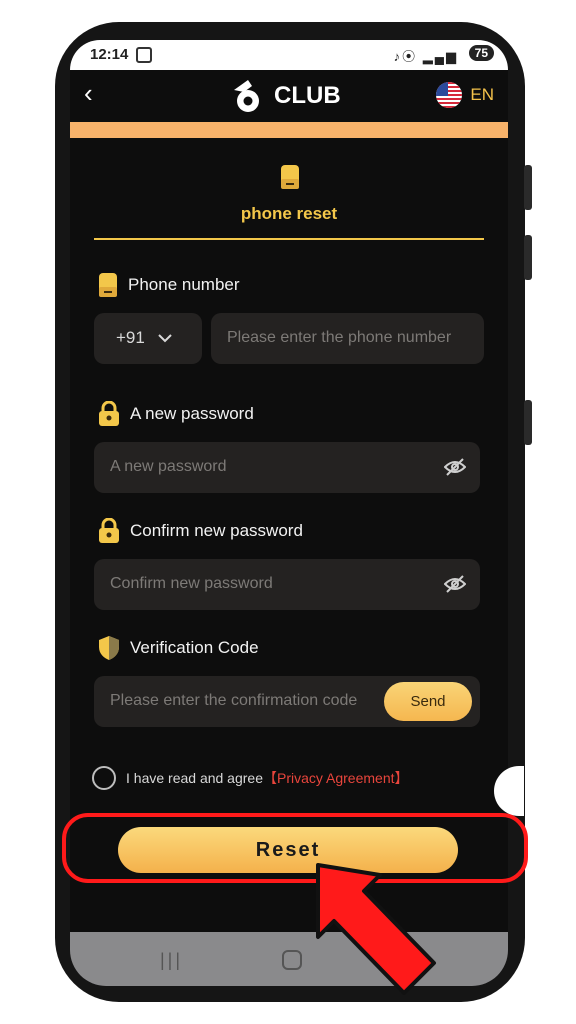  I want to click on confirm-password-input: Confirm new password, so click(287, 584).